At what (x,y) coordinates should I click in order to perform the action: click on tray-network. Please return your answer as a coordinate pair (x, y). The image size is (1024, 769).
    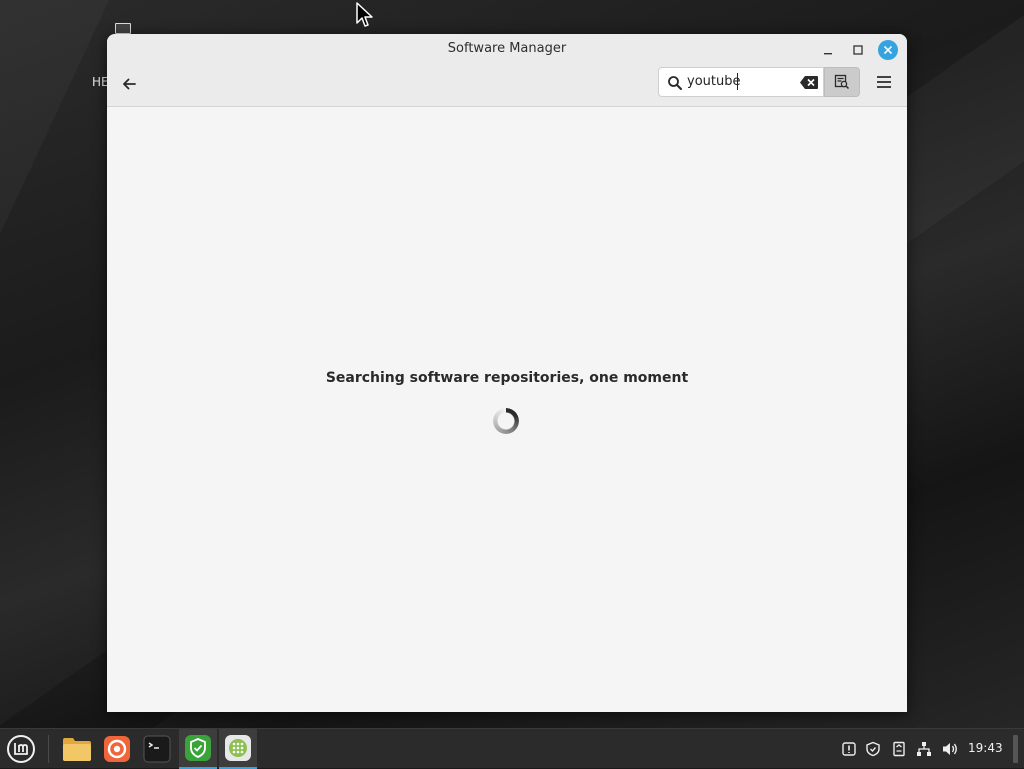
    Looking at the image, I should click on (924, 749).